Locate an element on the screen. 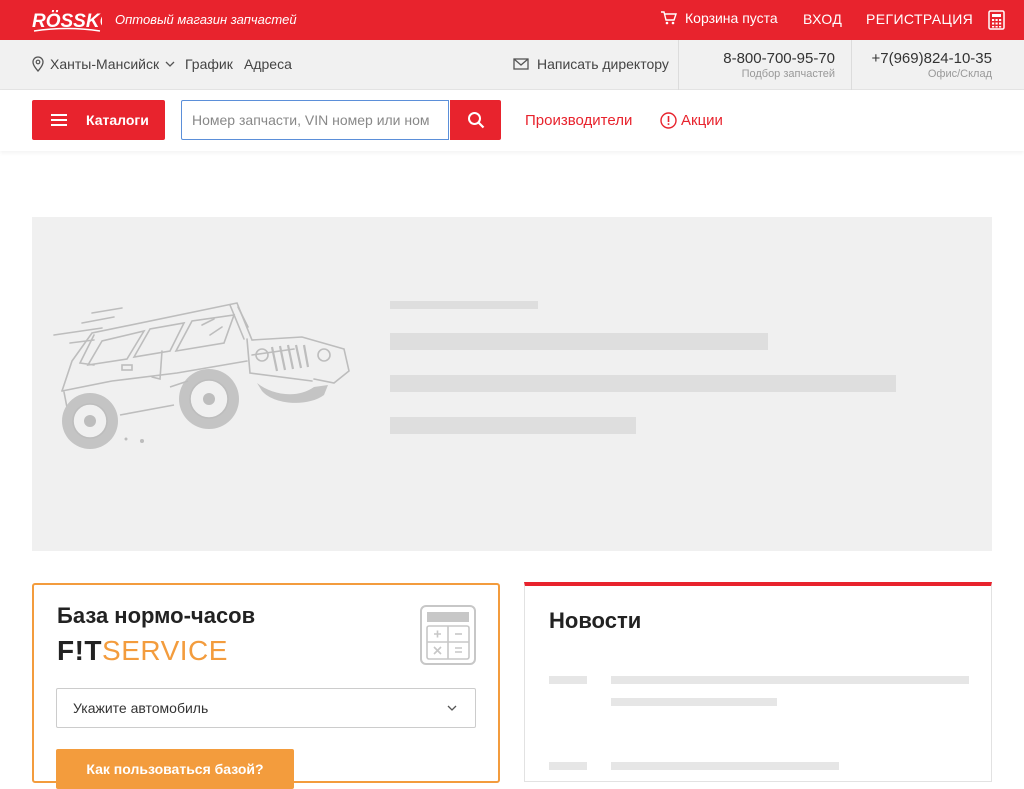  catalogs-button: Каталоги is located at coordinates (98, 120).